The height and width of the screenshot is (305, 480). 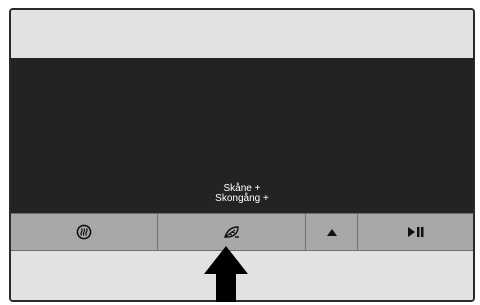 I want to click on up-arrow-pointer-icon, so click(x=226, y=274).